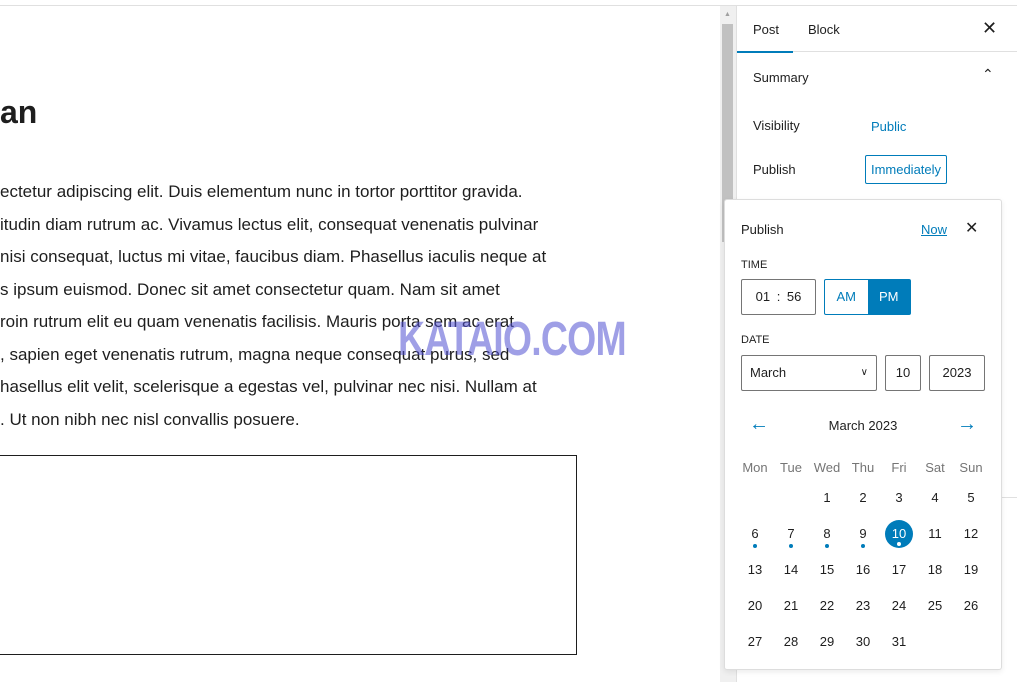 This screenshot has height=682, width=1017. Describe the element at coordinates (899, 498) in the screenshot. I see `calendar-day: 3` at that location.